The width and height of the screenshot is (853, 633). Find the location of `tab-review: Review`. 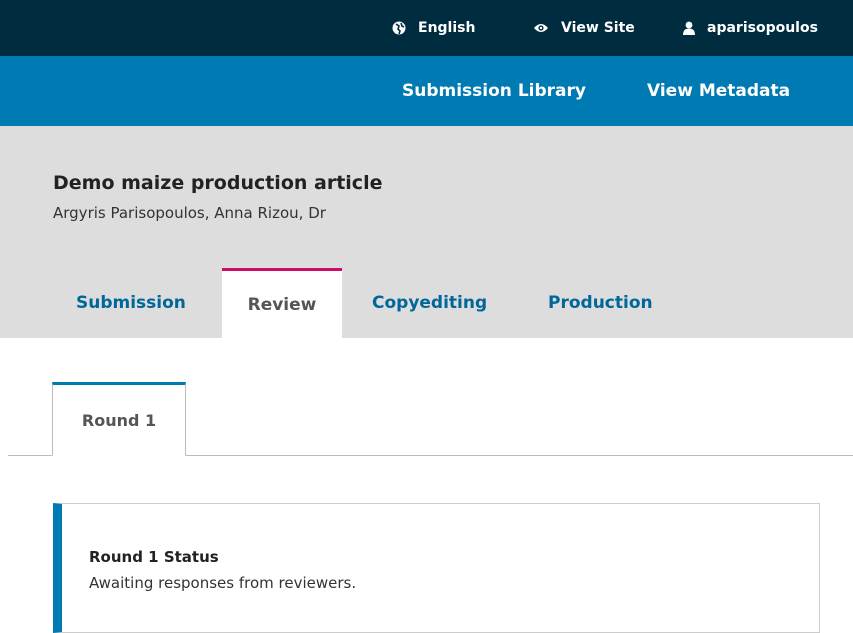

tab-review: Review is located at coordinates (282, 303).